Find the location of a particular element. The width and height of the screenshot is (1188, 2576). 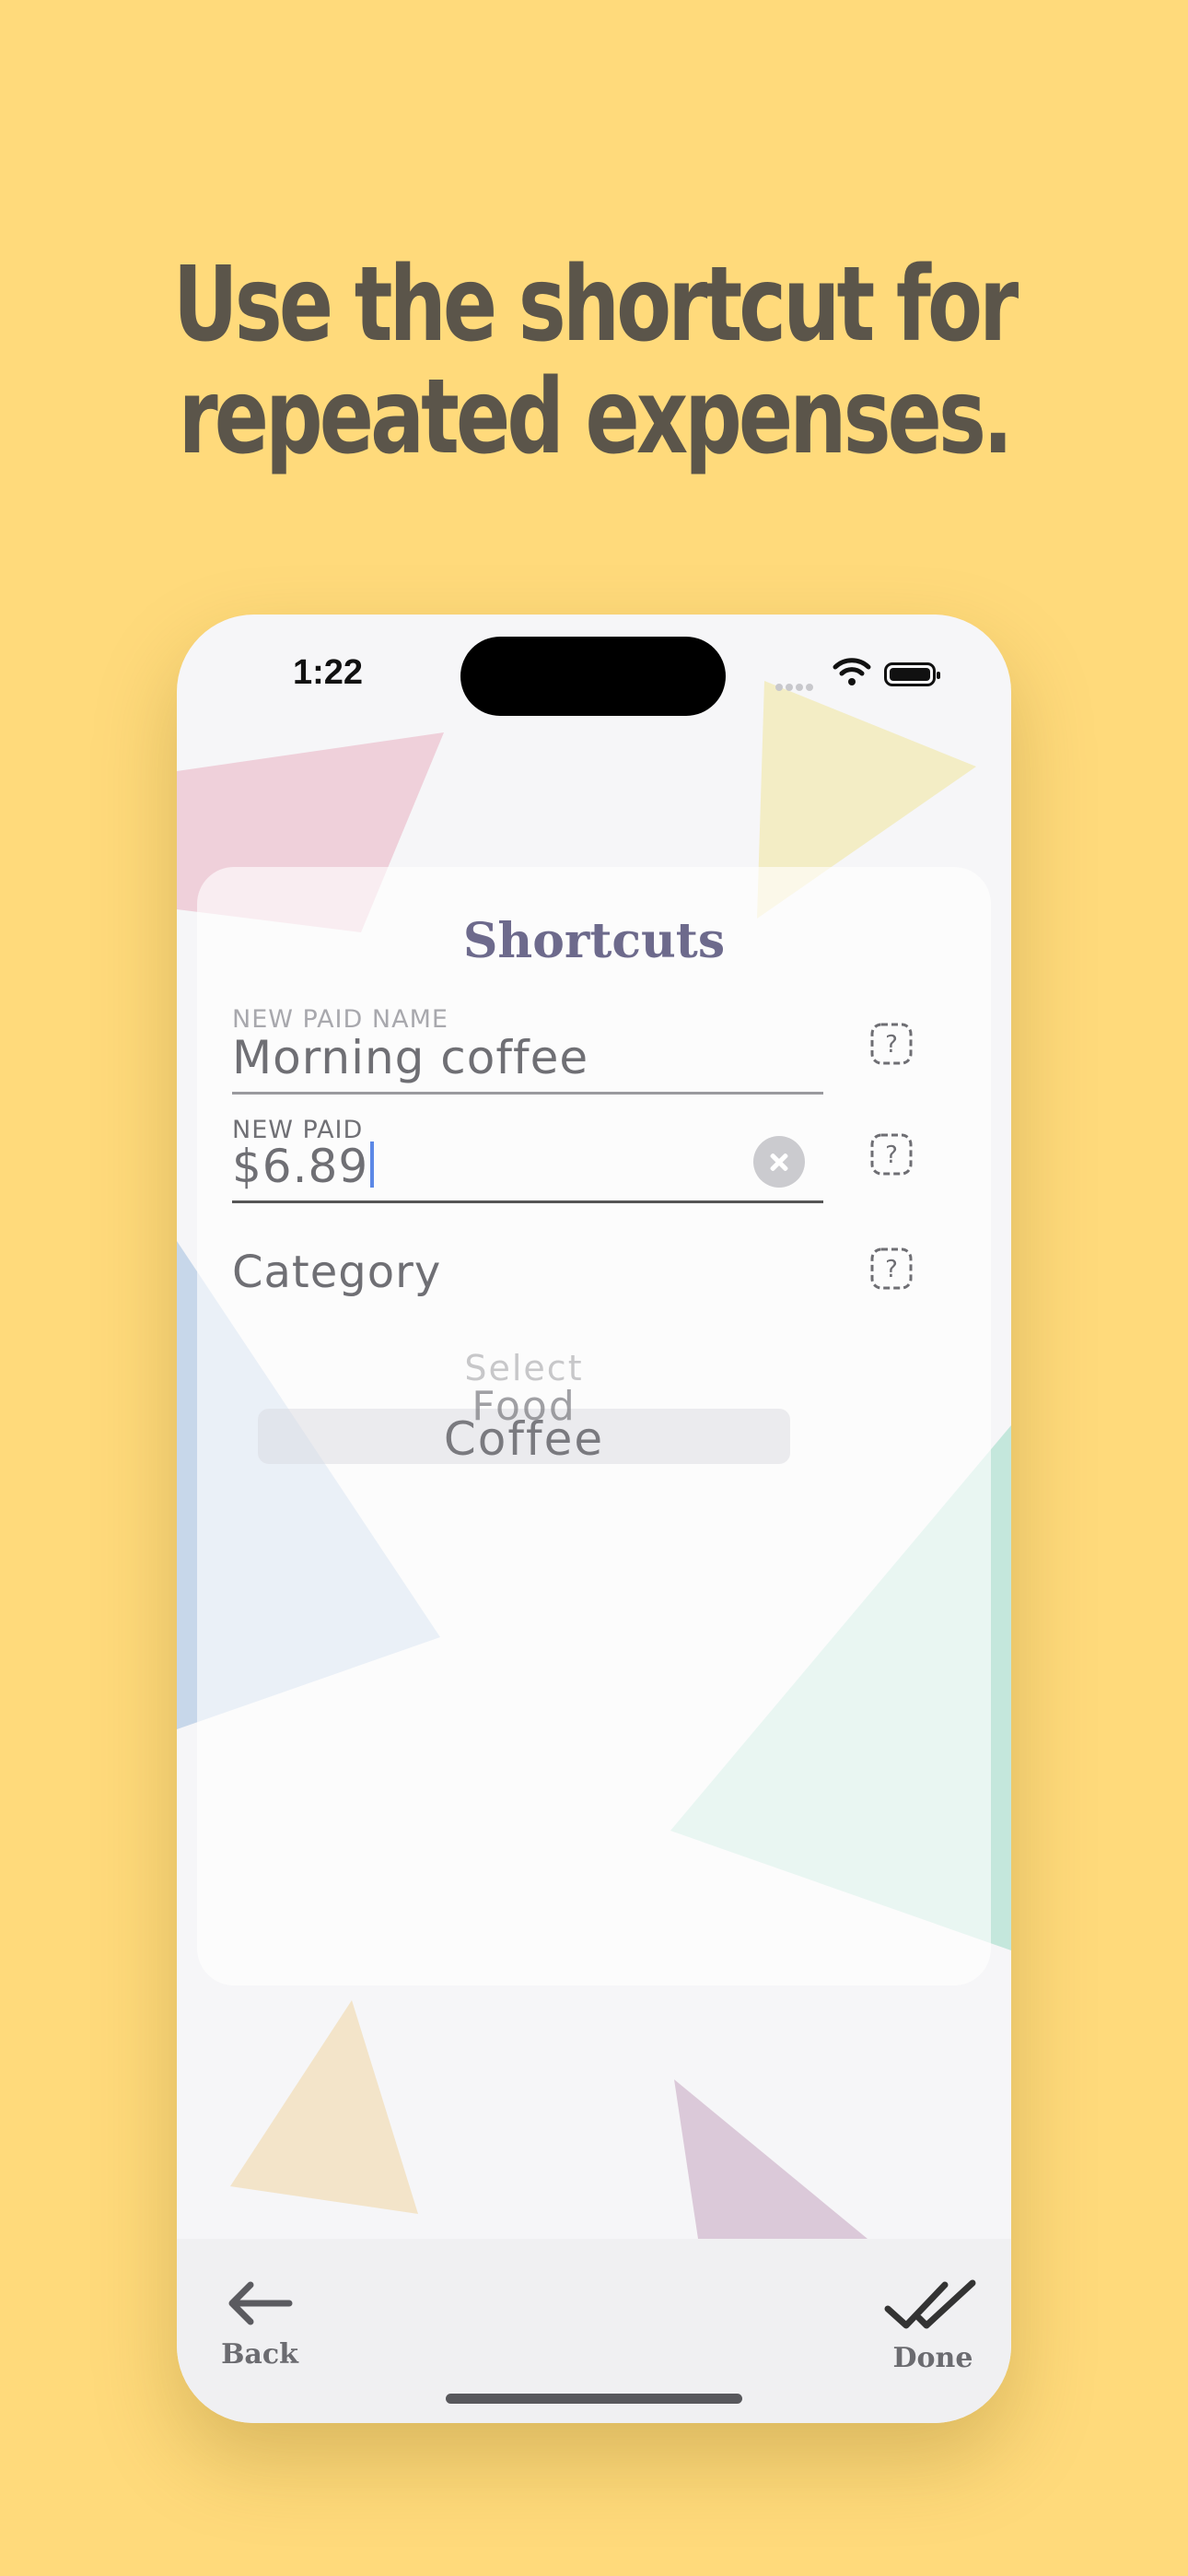

cellular-signal-icon is located at coordinates (795, 686).